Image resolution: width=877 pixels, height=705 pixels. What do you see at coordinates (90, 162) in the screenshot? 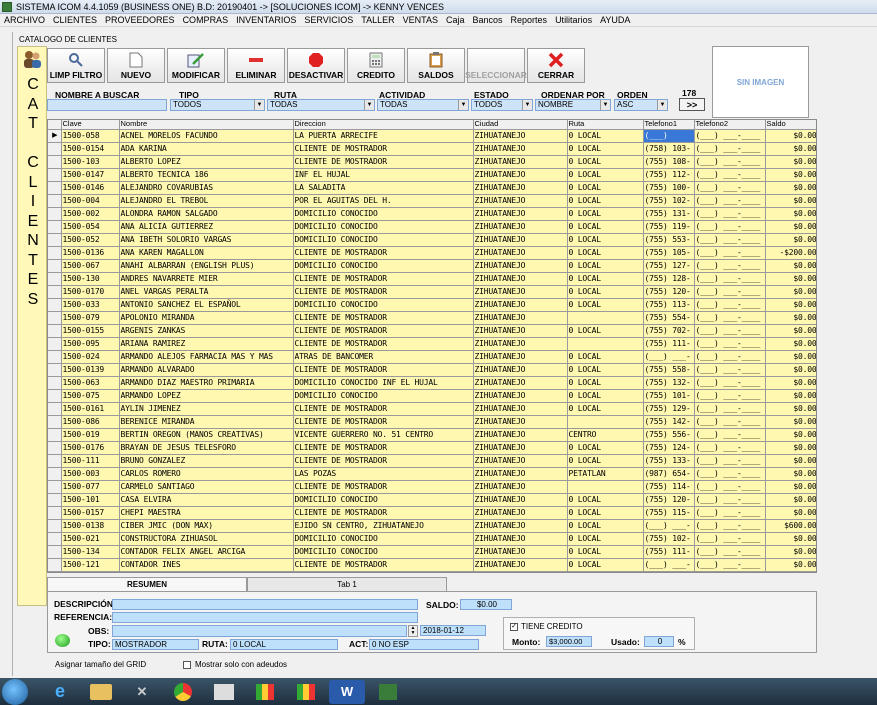
I see `cell-clave: 1500-103` at bounding box center [90, 162].